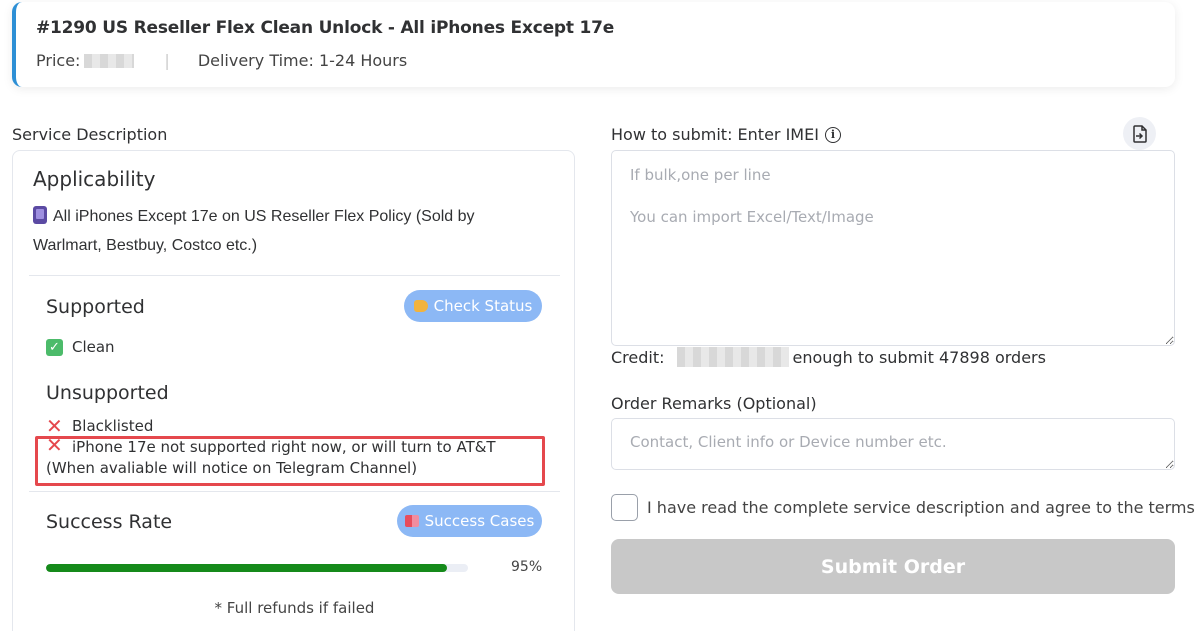  I want to click on terms-checkbox, so click(624, 507).